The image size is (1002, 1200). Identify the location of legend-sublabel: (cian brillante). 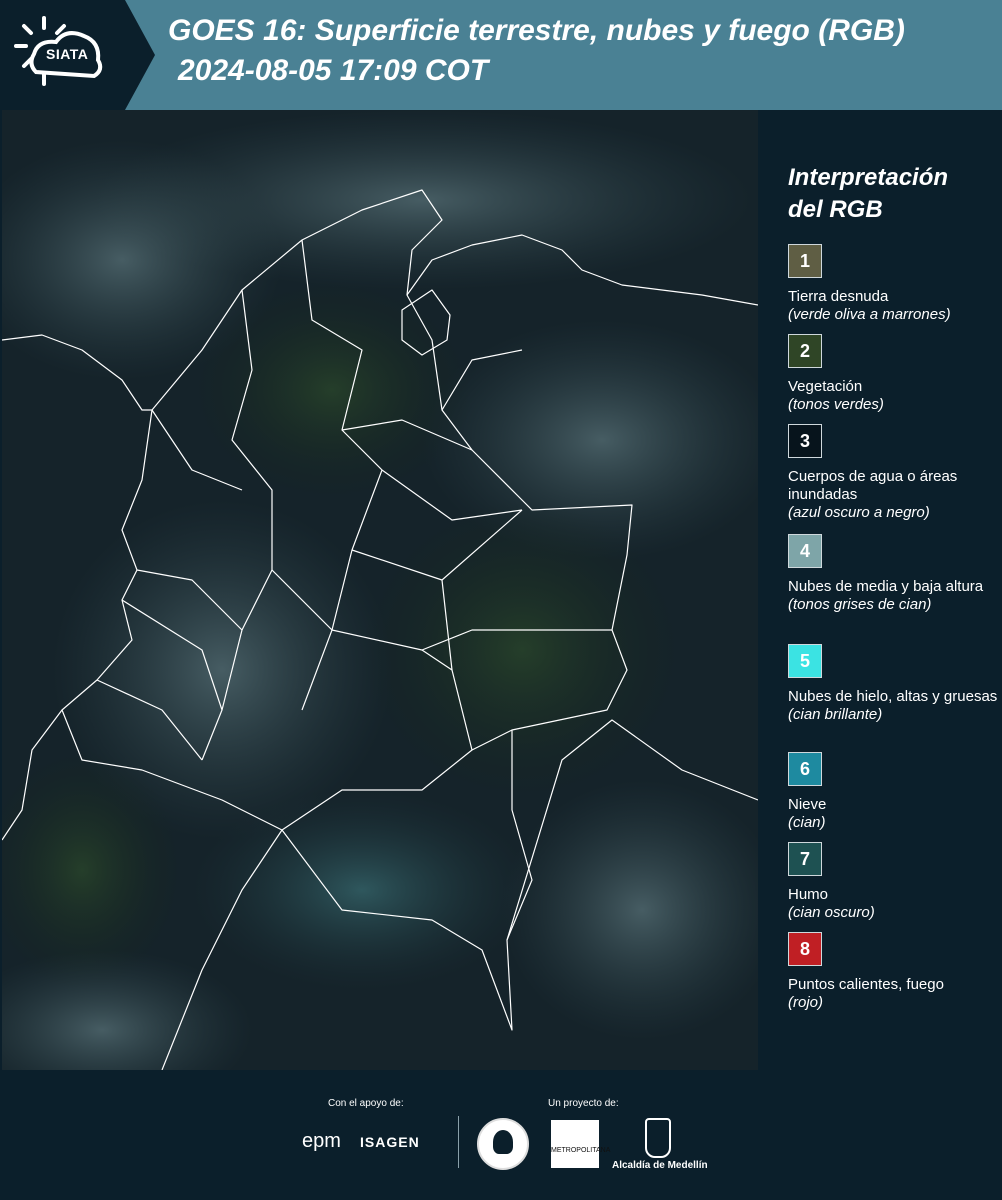
(835, 714).